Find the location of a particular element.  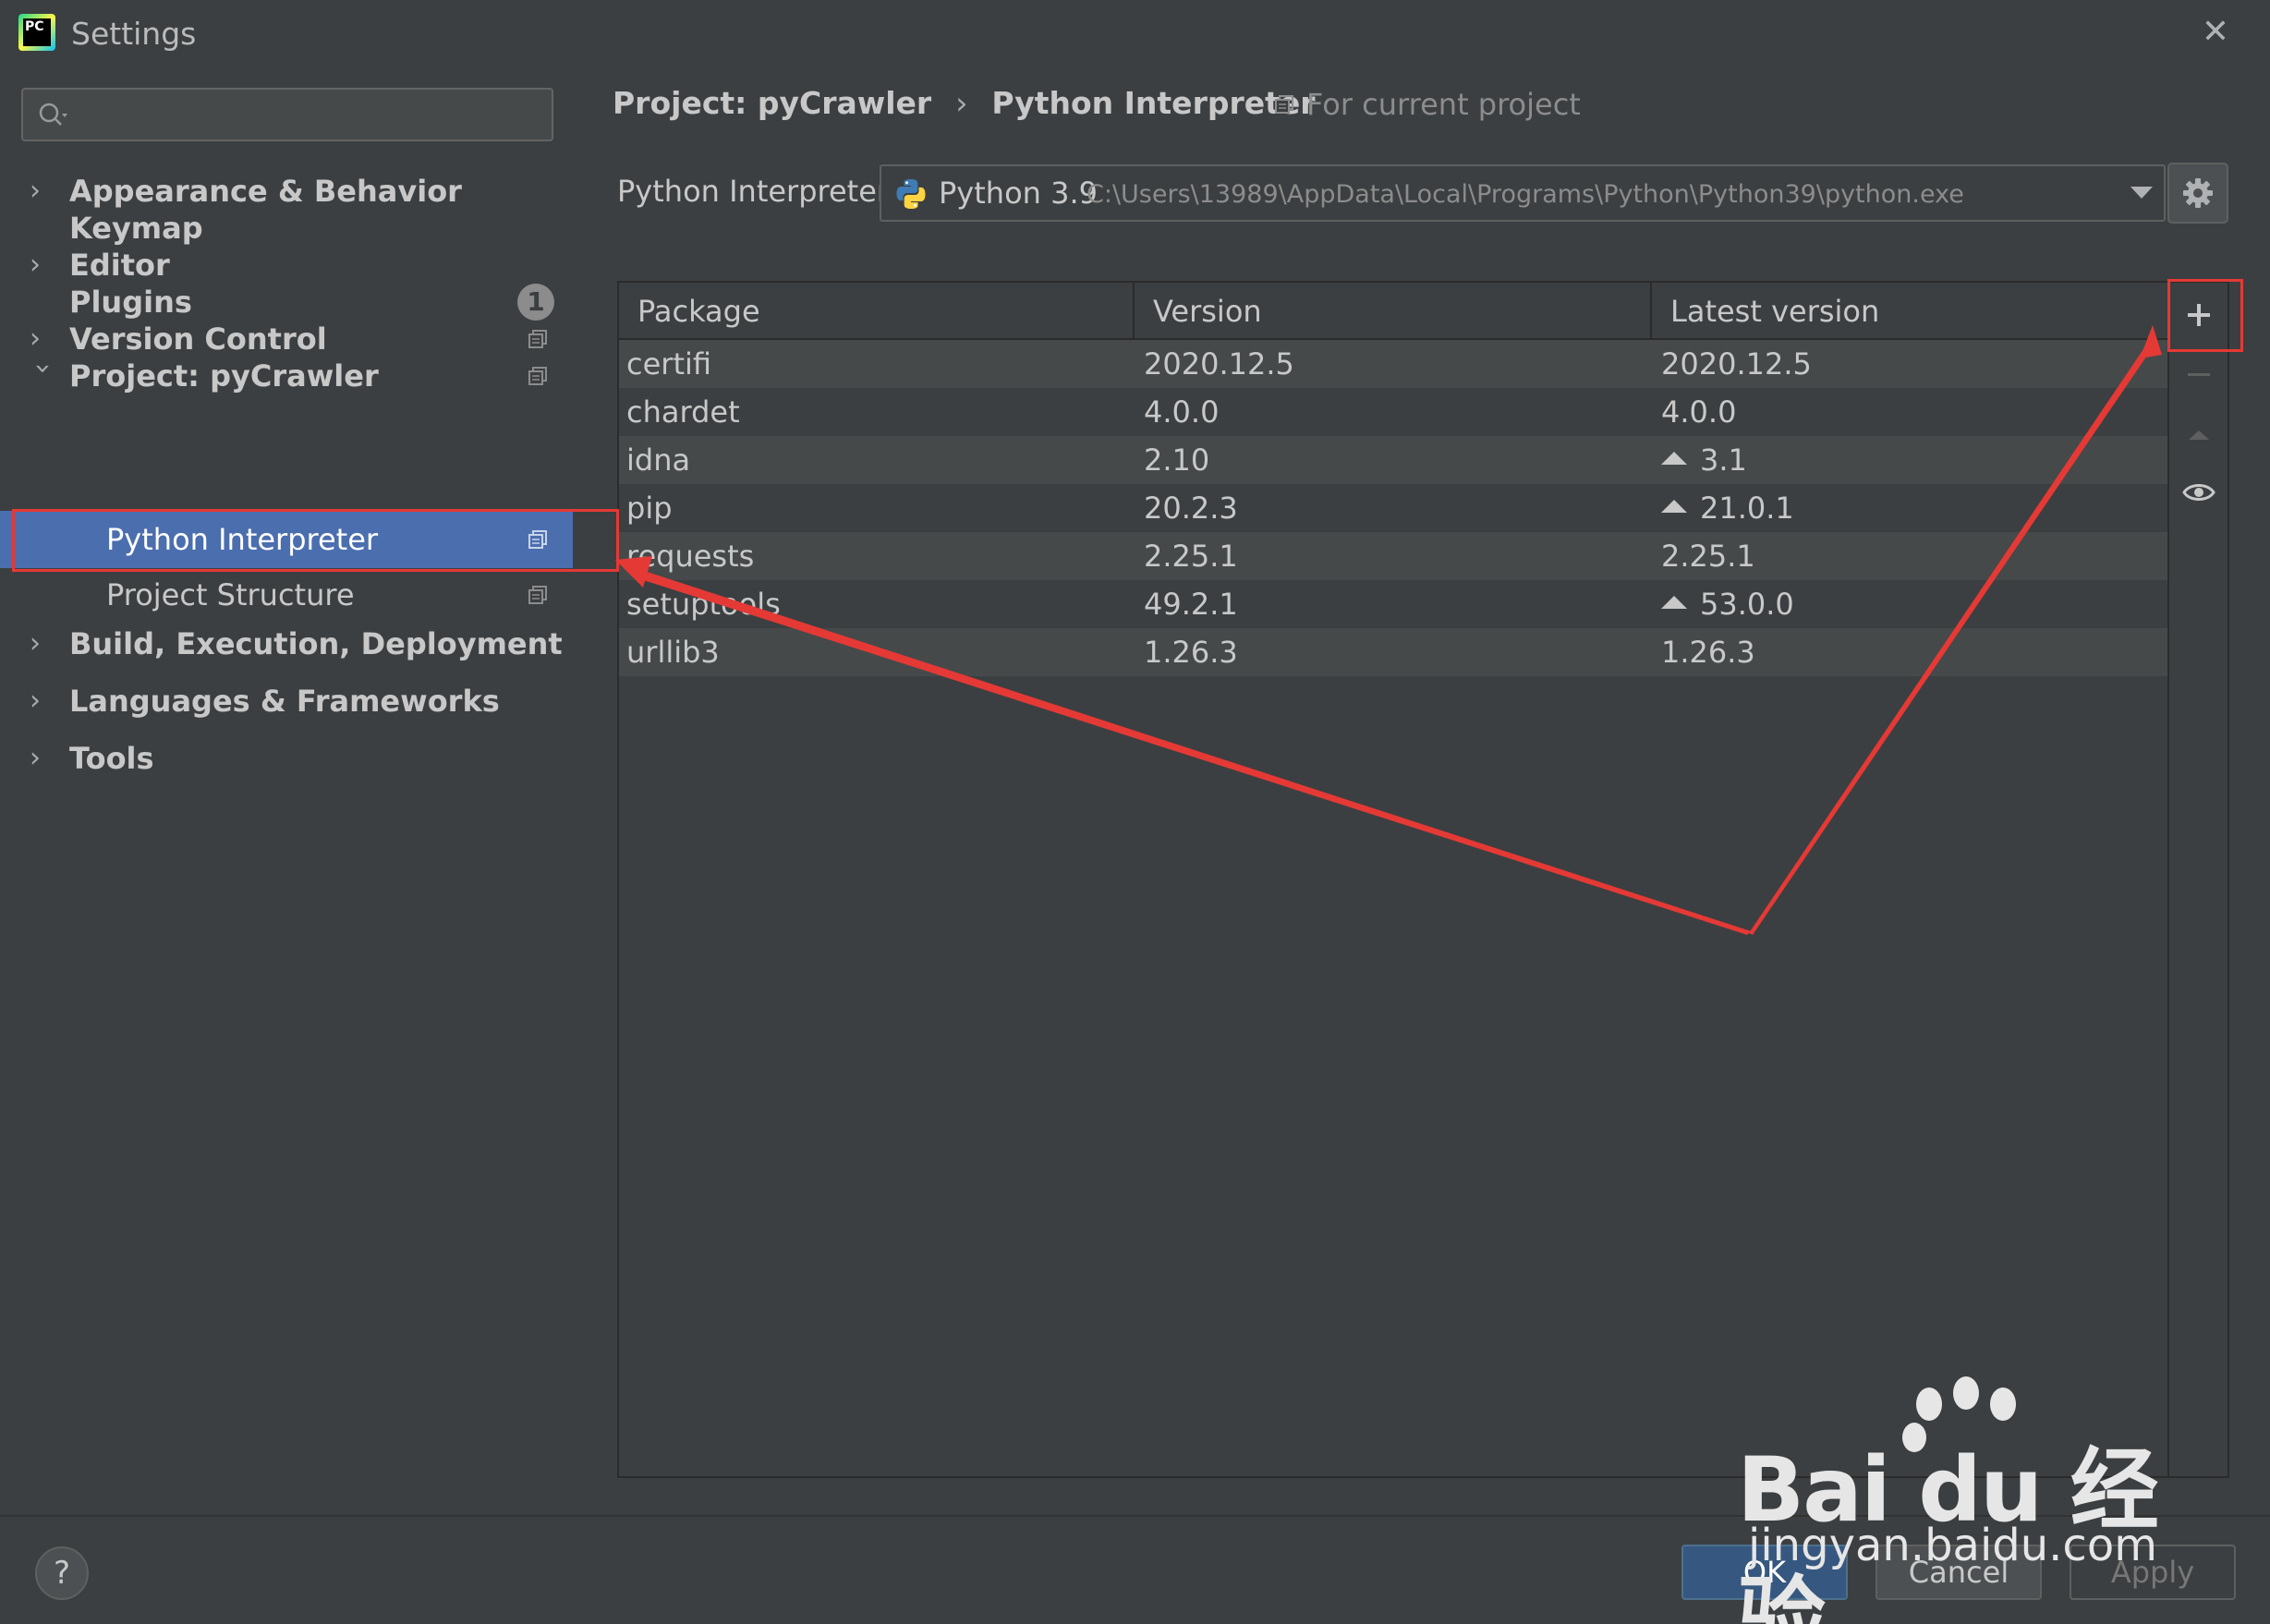

package-latest-upgradable: 21.0.1 is located at coordinates (1727, 508).